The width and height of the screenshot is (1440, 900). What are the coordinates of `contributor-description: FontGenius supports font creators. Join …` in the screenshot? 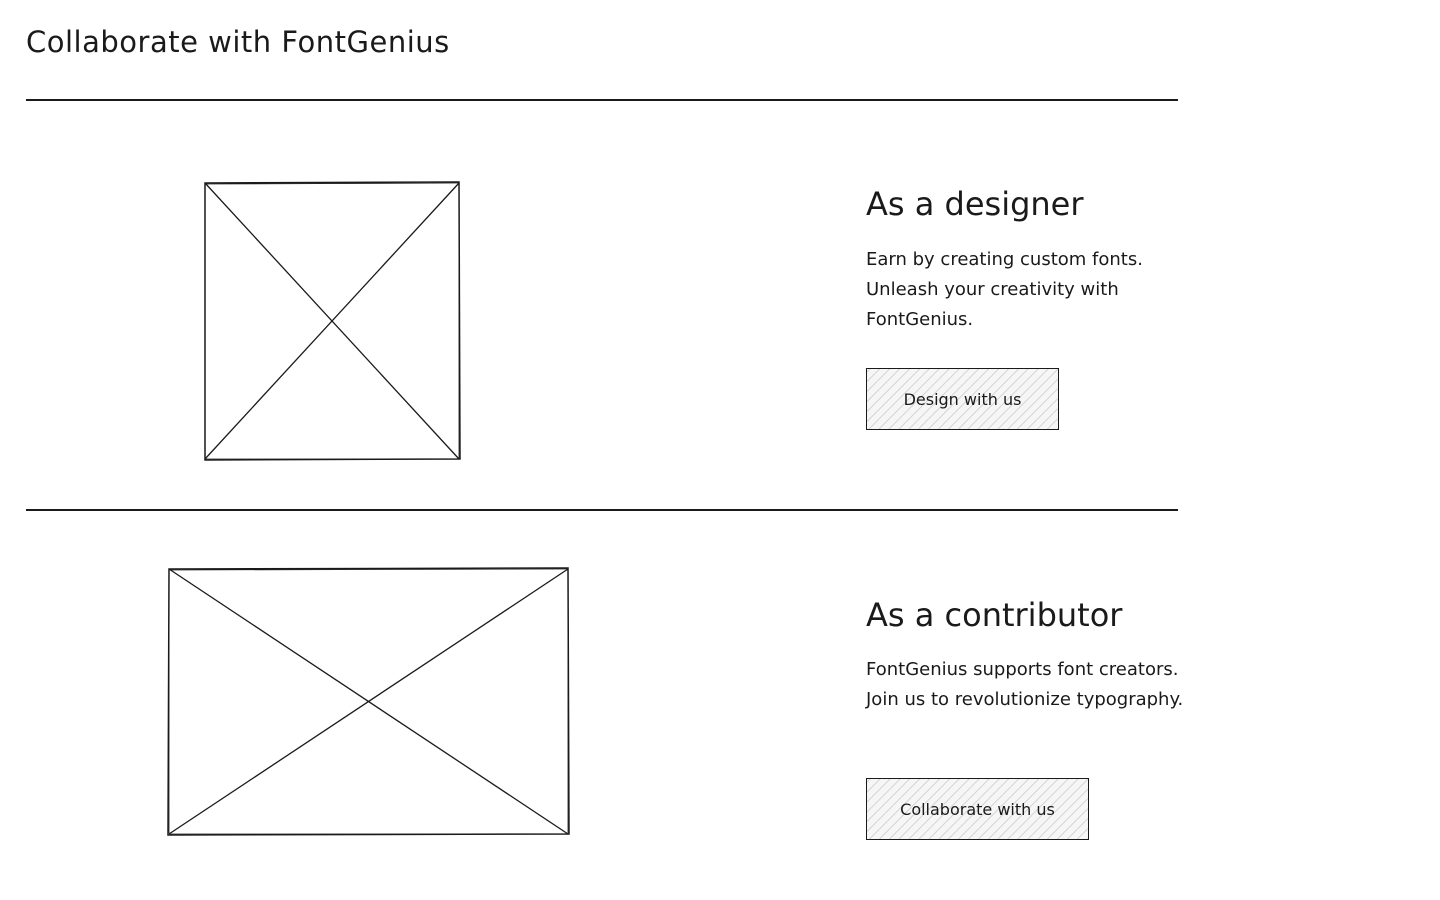 It's located at (1025, 684).